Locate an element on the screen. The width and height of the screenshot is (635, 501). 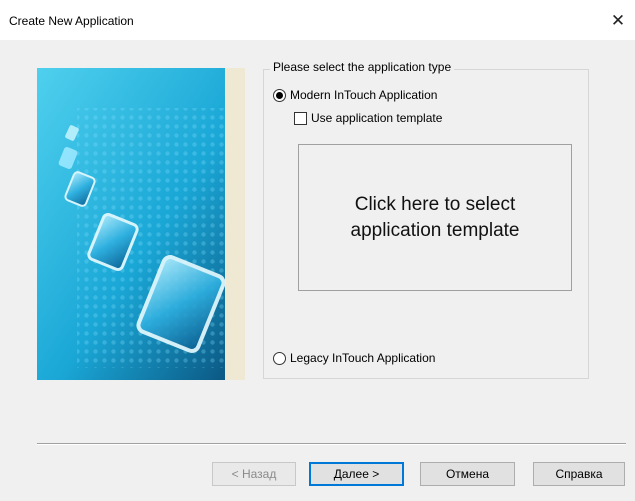
use-template-checkbox is located at coordinates (300, 118).